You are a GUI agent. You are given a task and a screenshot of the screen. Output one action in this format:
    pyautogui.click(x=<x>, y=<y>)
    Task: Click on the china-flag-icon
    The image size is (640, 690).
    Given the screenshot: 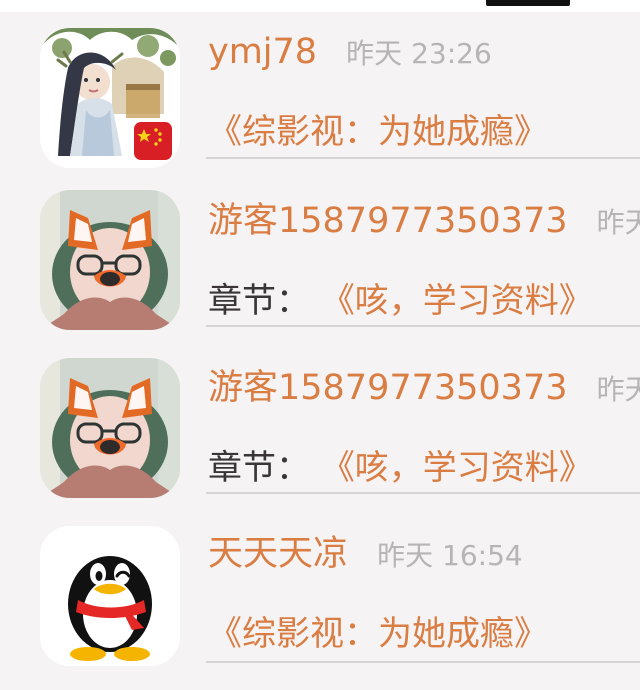 What is the action you would take?
    pyautogui.click(x=153, y=141)
    